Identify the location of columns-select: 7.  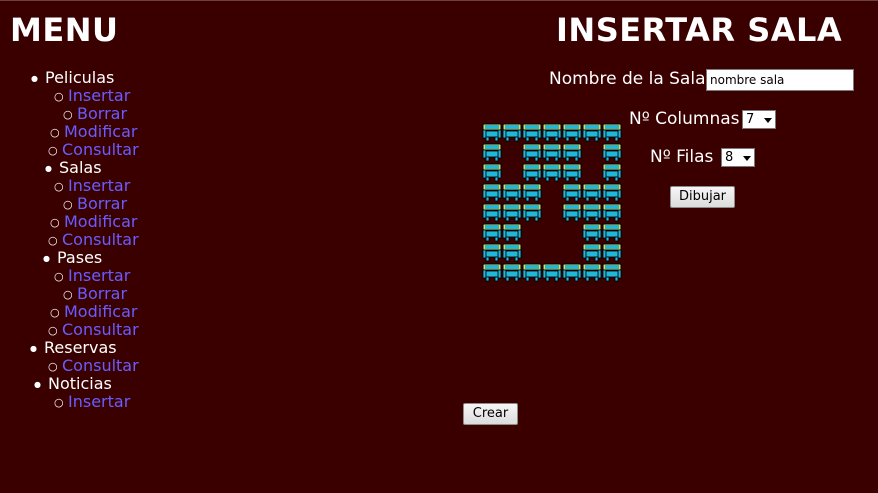
(759, 119).